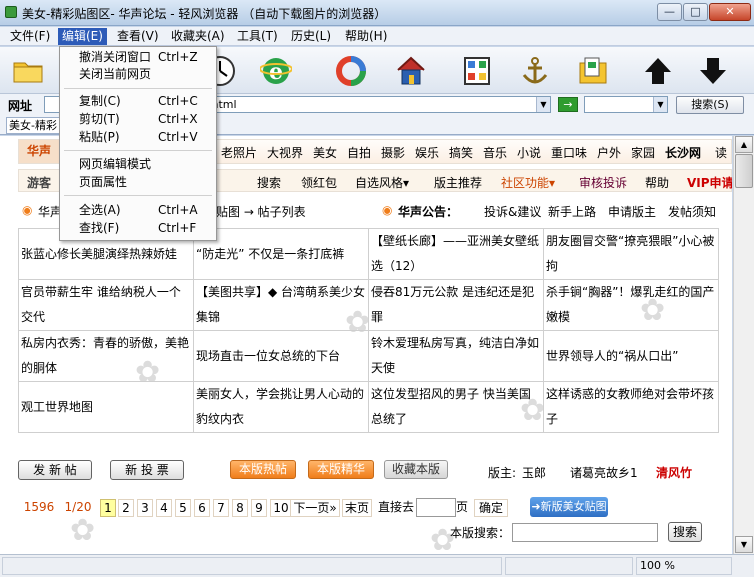 This screenshot has width=754, height=577. Describe the element at coordinates (198, 36) in the screenshot. I see `menu-favorites: 收藏夹(A)` at that location.